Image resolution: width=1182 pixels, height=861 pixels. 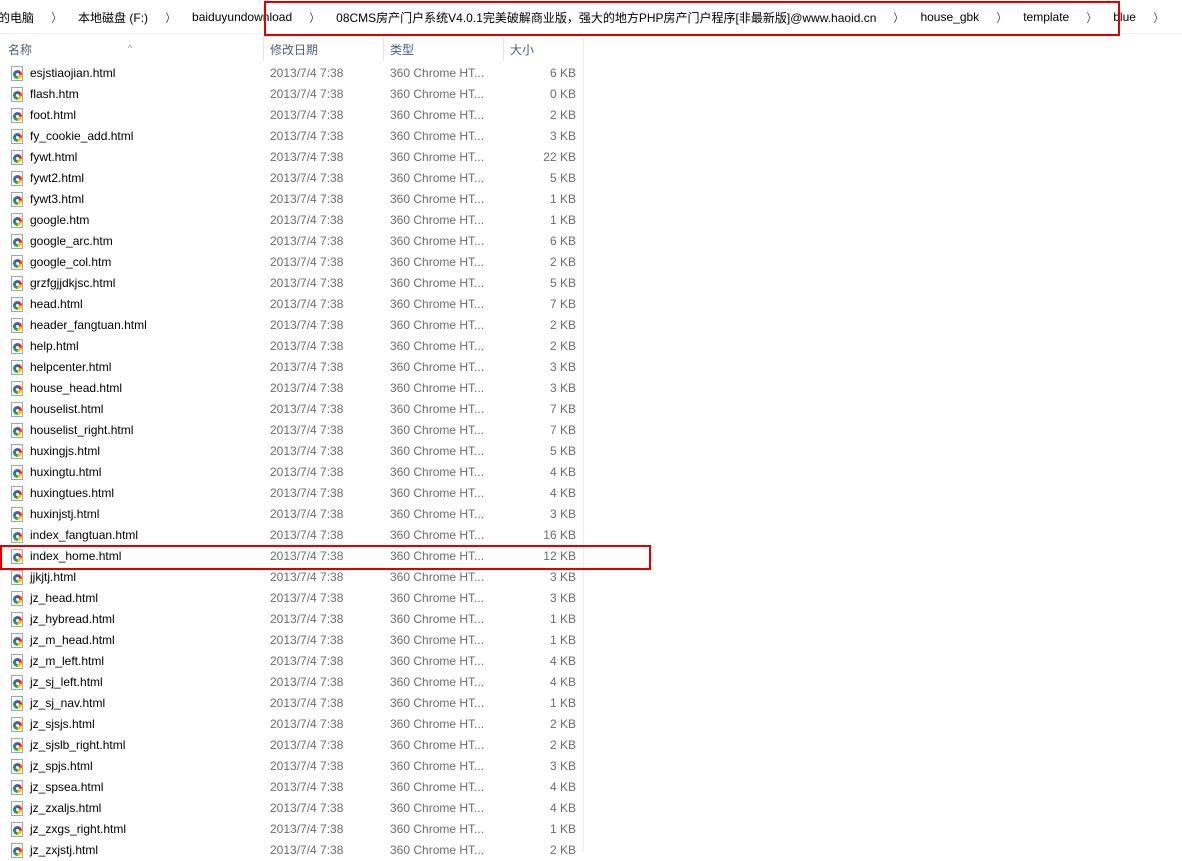 What do you see at coordinates (71, 241) in the screenshot?
I see `file-name: google_arc.htm` at bounding box center [71, 241].